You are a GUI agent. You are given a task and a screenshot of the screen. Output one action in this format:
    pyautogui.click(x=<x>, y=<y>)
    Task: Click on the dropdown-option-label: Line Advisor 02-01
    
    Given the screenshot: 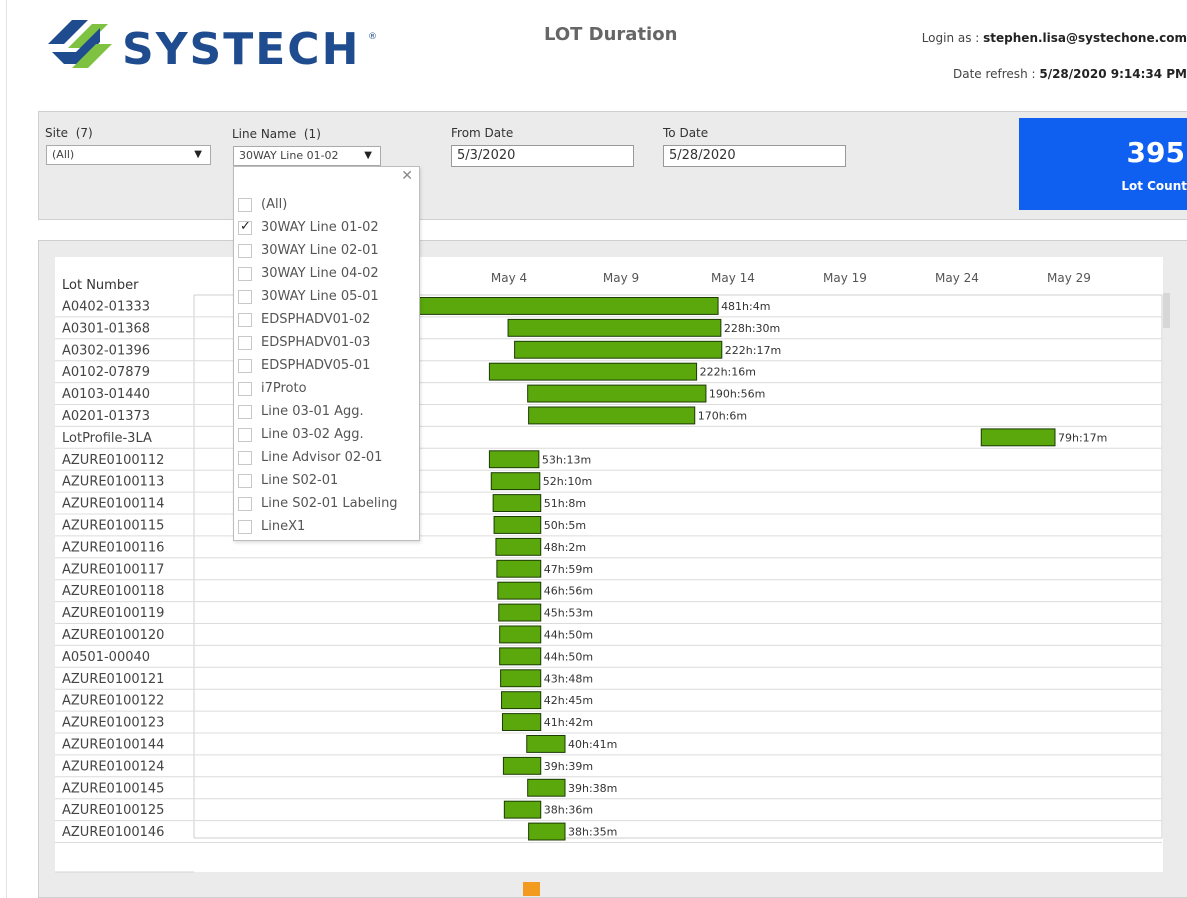 What is the action you would take?
    pyautogui.click(x=322, y=457)
    